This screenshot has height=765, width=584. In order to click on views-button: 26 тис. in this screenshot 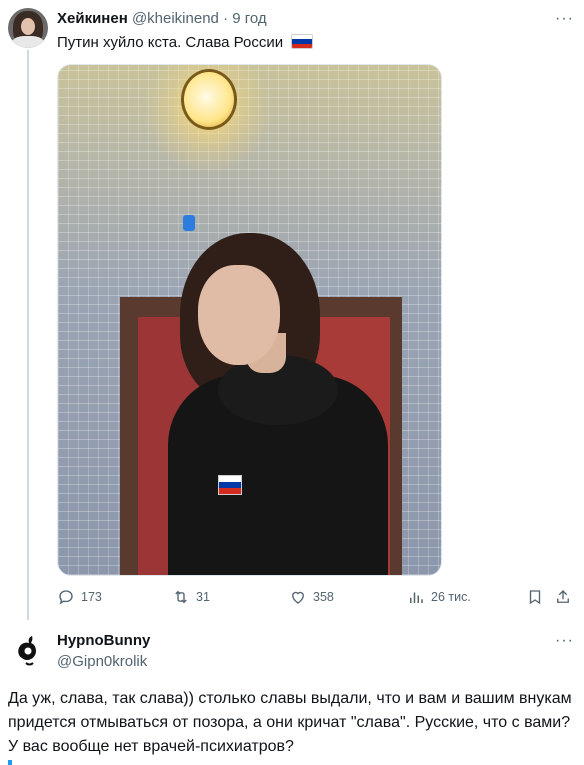, I will do `click(439, 597)`.